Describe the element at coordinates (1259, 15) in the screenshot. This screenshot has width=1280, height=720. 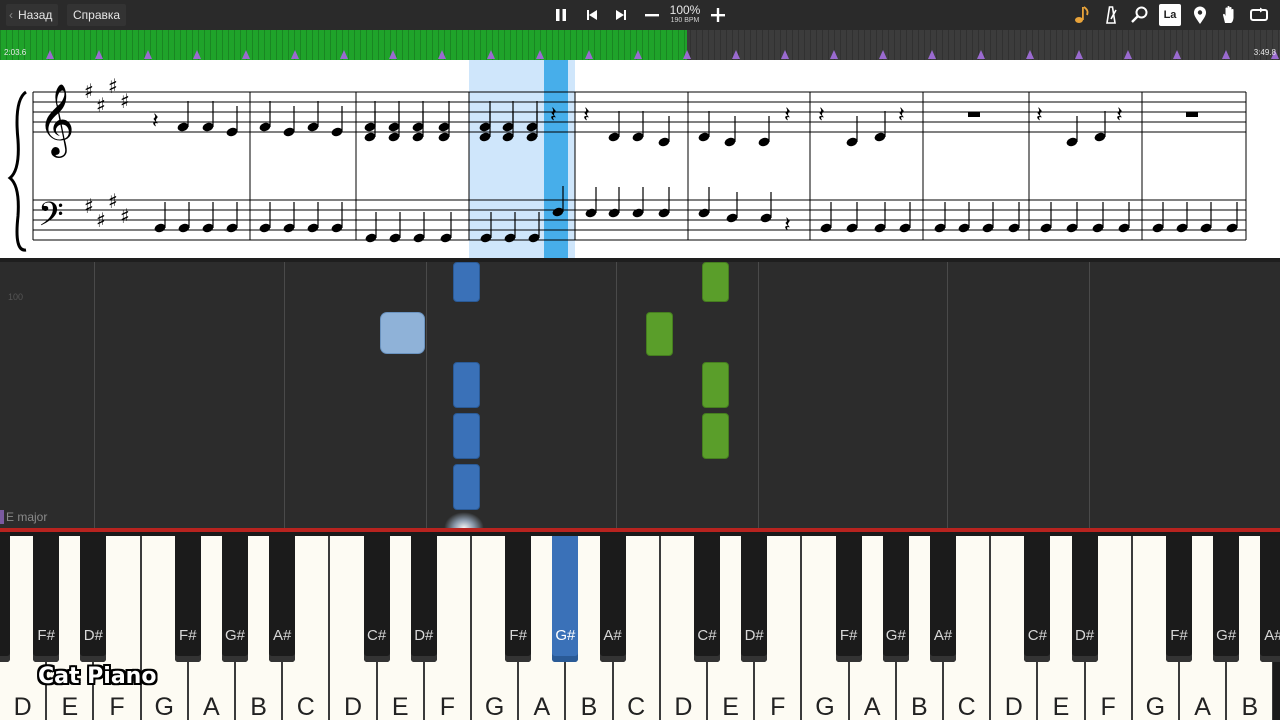
I see `loop-icon` at that location.